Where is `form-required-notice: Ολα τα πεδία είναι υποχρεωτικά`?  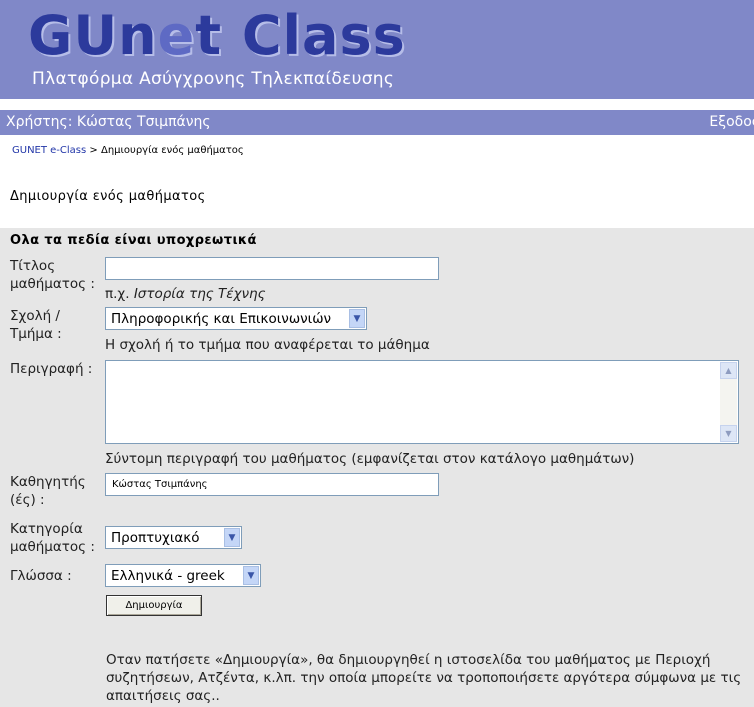 form-required-notice: Ολα τα πεδία είναι υποχρεωτικά is located at coordinates (133, 240).